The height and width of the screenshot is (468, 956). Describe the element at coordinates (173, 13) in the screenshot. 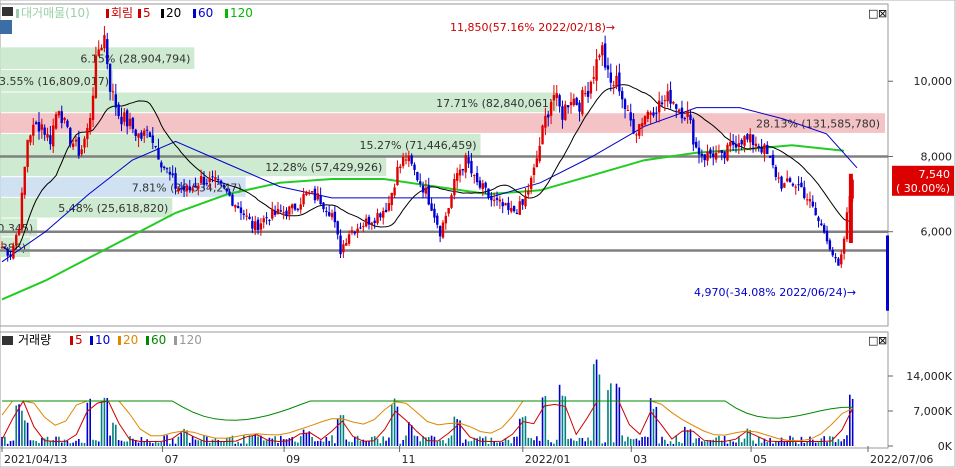

I see `legend-label: 20` at that location.